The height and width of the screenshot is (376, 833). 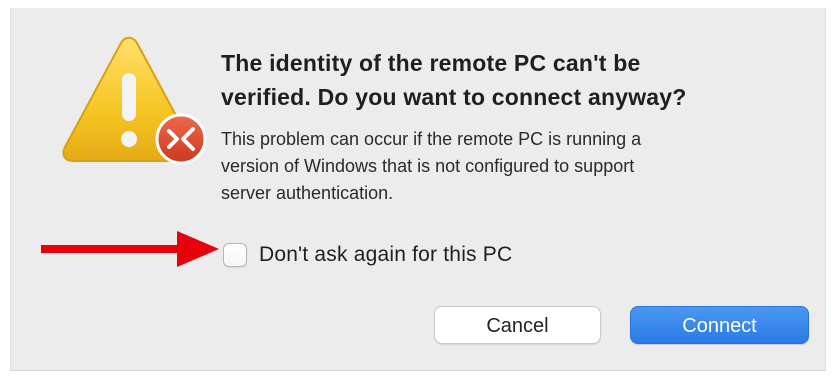 I want to click on dialog-title-line: The identity of the remote PC can't be, so click(x=431, y=63).